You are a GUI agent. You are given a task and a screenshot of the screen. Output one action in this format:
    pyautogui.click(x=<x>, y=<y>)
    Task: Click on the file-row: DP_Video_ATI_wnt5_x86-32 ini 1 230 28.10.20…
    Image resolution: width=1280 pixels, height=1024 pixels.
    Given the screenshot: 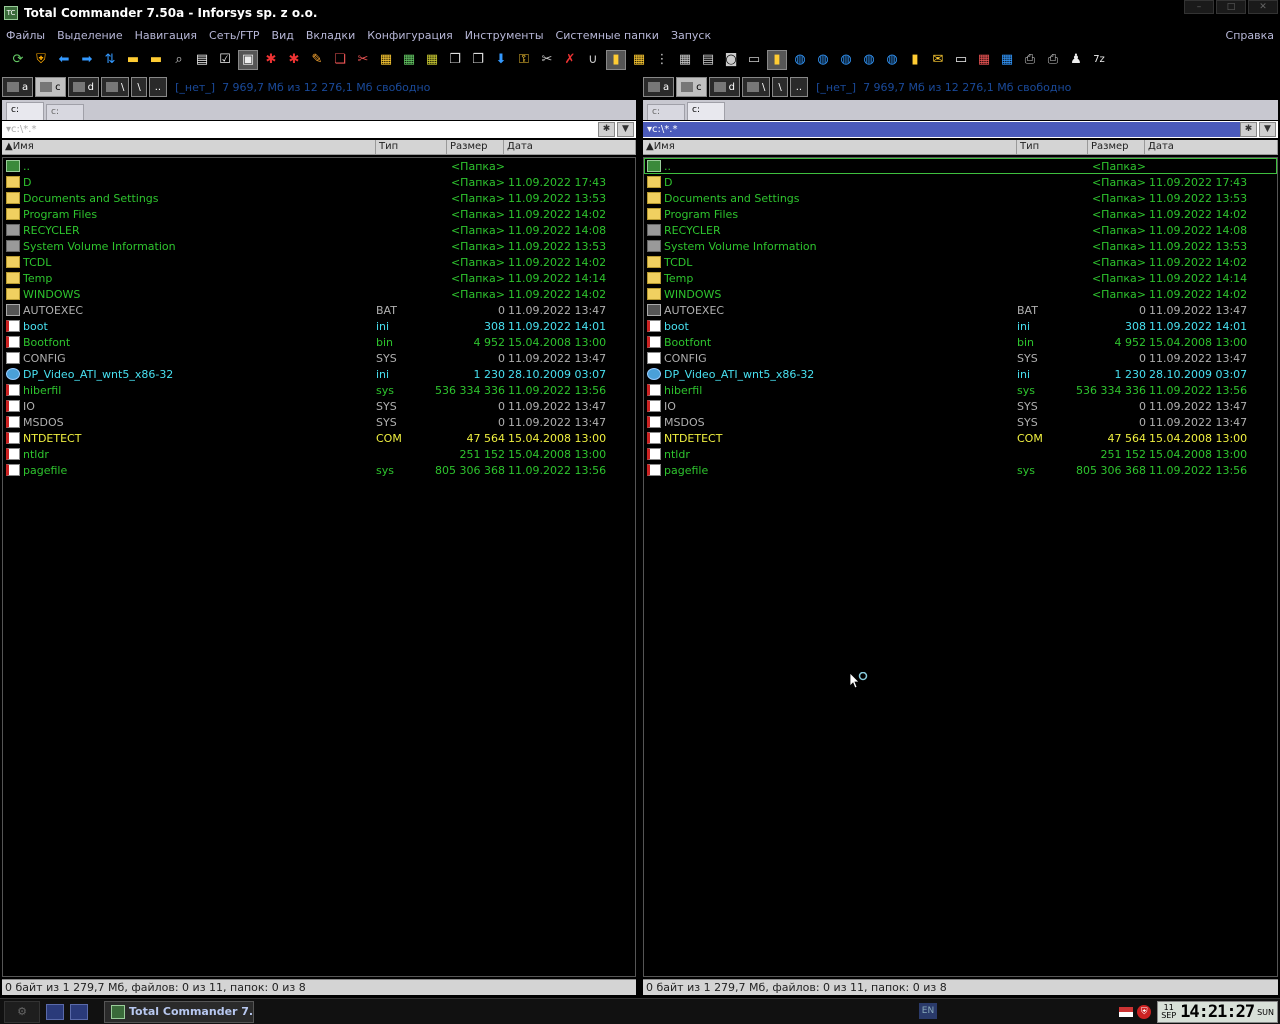 What is the action you would take?
    pyautogui.click(x=960, y=374)
    